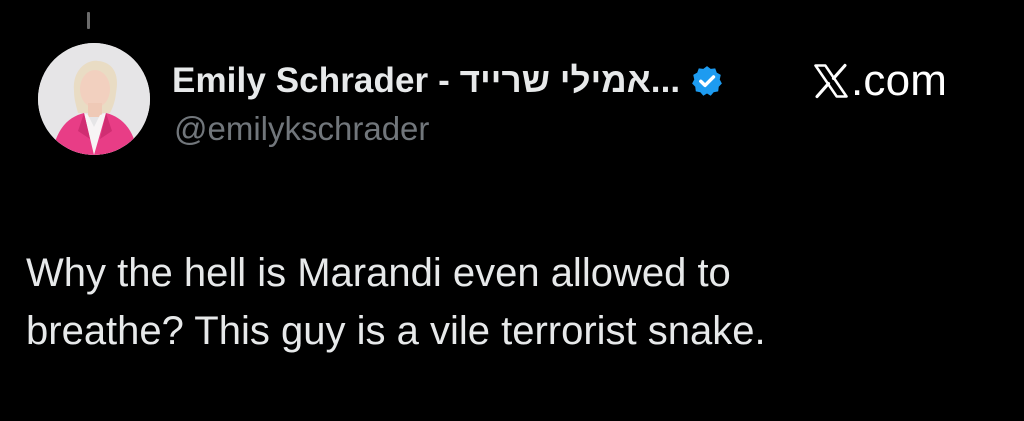 Image resolution: width=1024 pixels, height=421 pixels. What do you see at coordinates (301, 129) in the screenshot?
I see `author-handle: @emilykschrader` at bounding box center [301, 129].